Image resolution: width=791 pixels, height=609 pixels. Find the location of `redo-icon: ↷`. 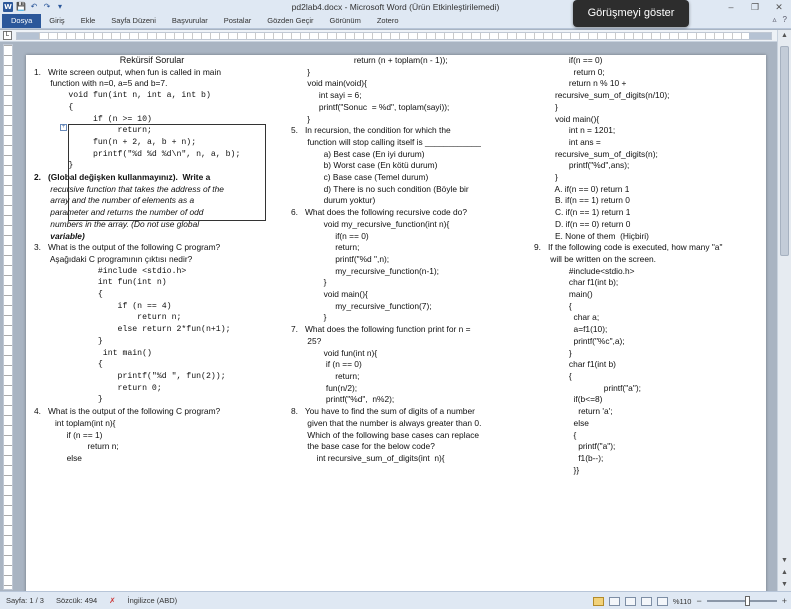

redo-icon: ↷ is located at coordinates (47, 7).